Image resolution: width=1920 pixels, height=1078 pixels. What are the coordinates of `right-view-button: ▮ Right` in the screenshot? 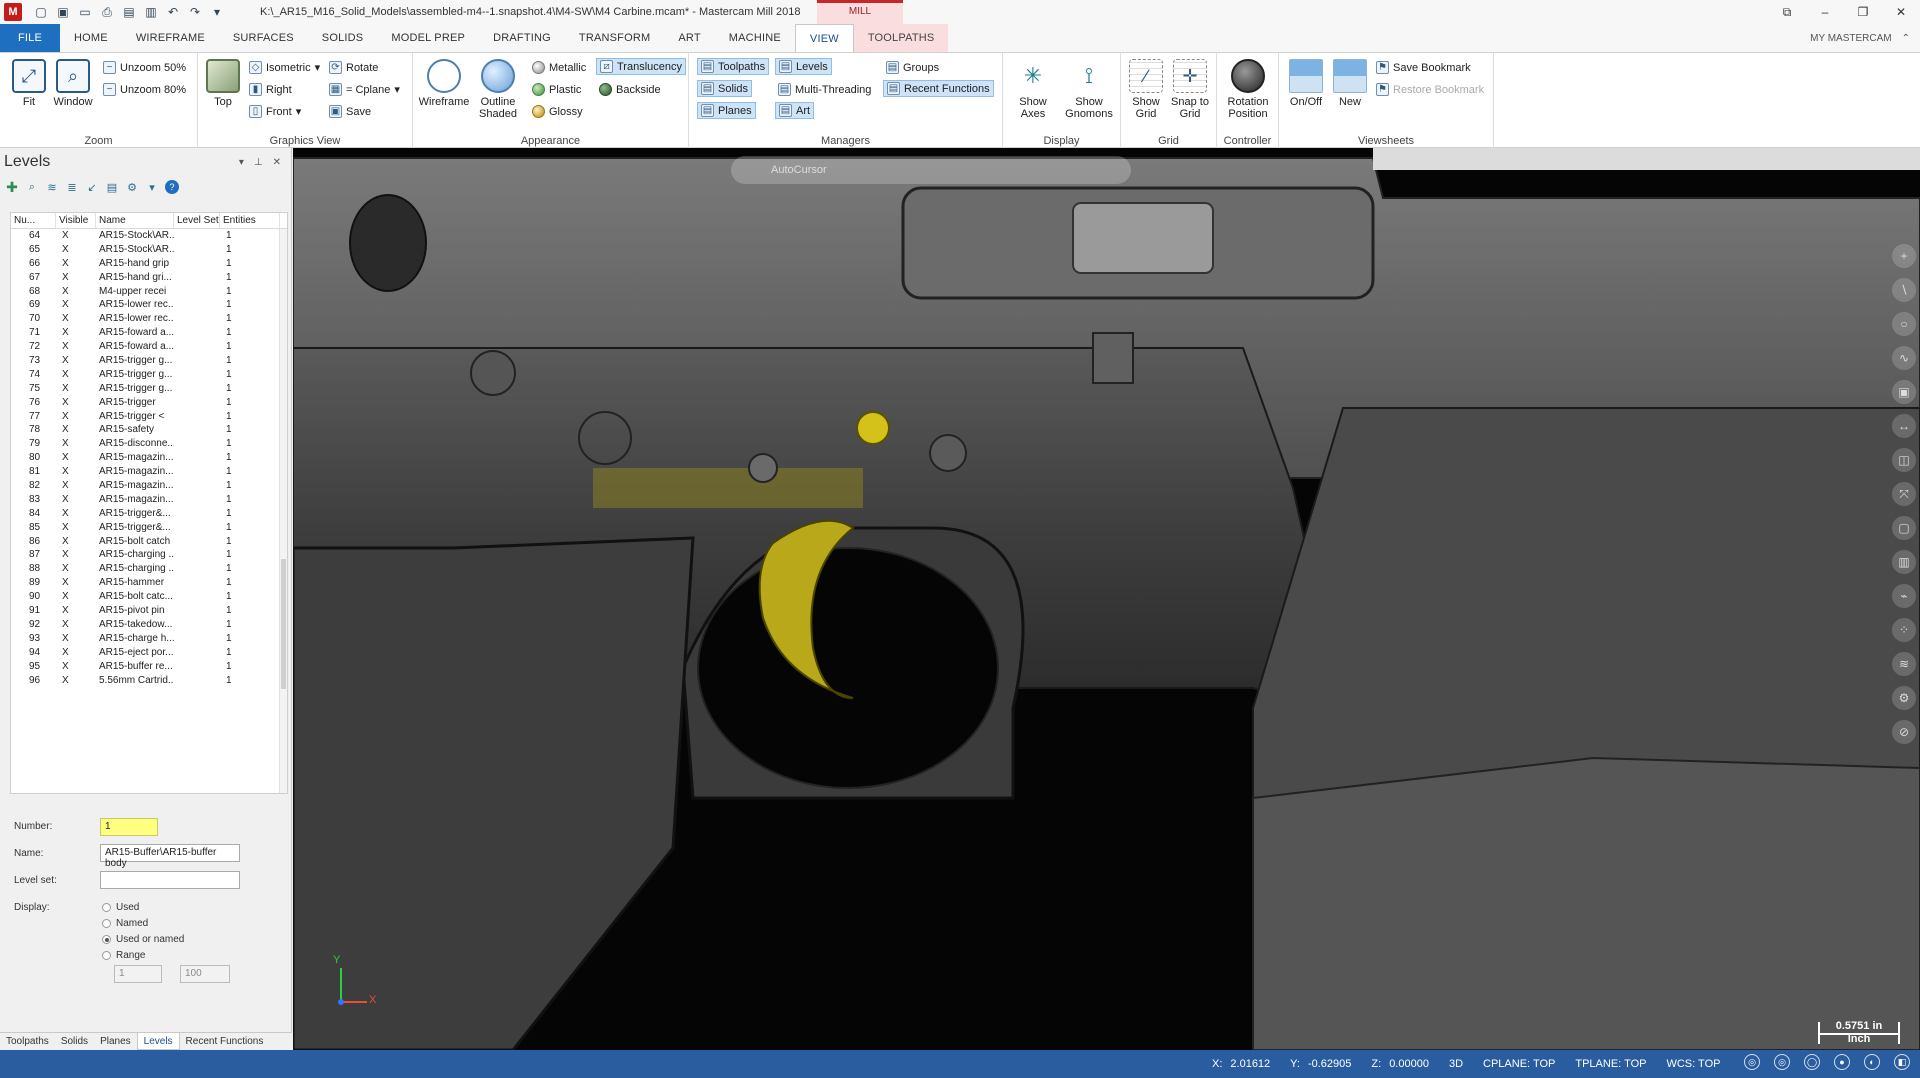 It's located at (270, 89).